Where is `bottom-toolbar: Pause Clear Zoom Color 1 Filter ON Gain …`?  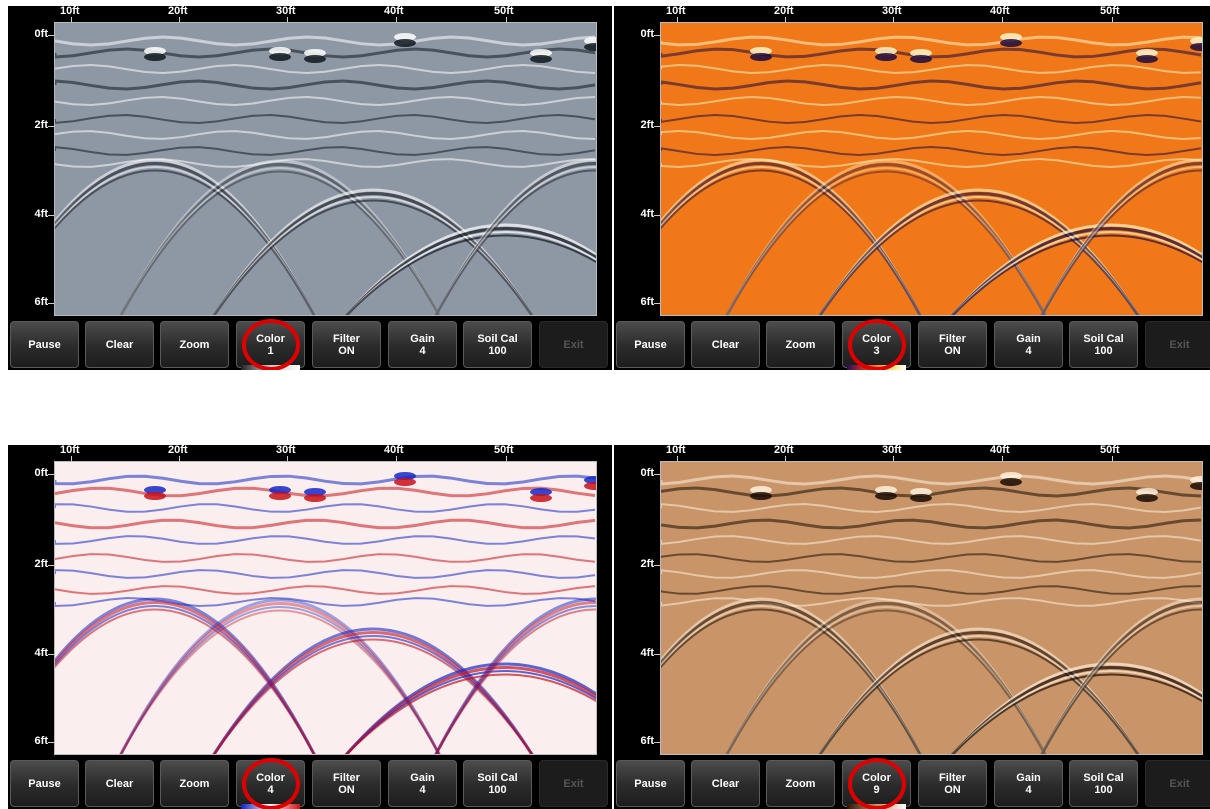
bottom-toolbar: Pause Clear Zoom Color 1 Filter ON Gain … is located at coordinates (310, 344).